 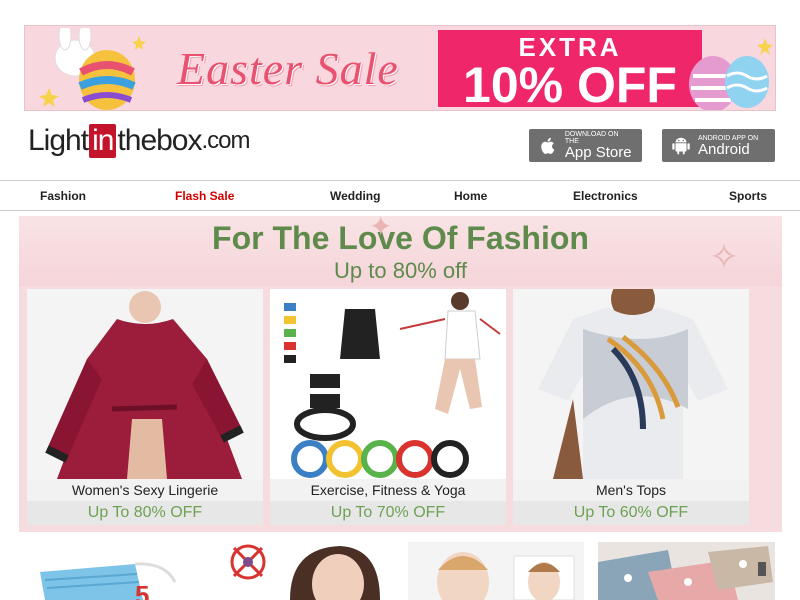 I want to click on logo-text-light: Light, so click(x=58, y=140).